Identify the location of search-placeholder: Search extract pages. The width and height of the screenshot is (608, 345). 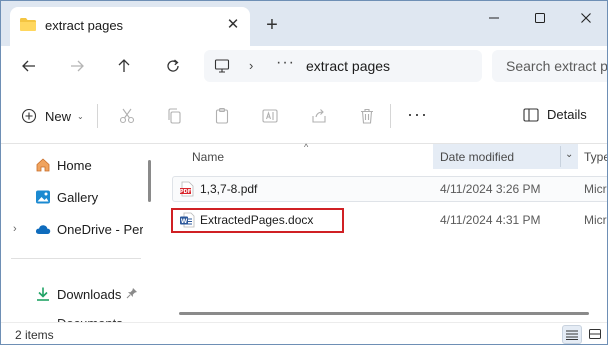
(557, 66).